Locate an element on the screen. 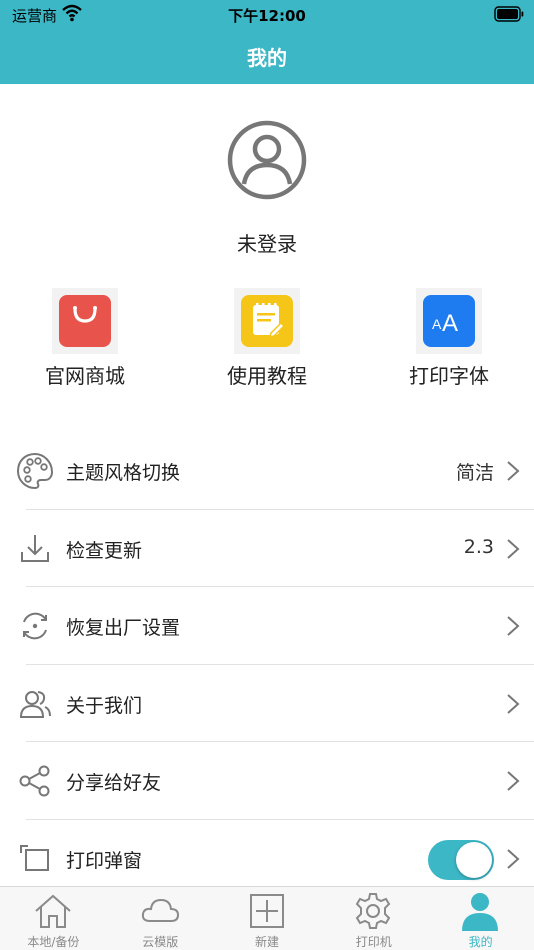 This screenshot has height=950, width=534. clock: 下午12:00 is located at coordinates (267, 16).